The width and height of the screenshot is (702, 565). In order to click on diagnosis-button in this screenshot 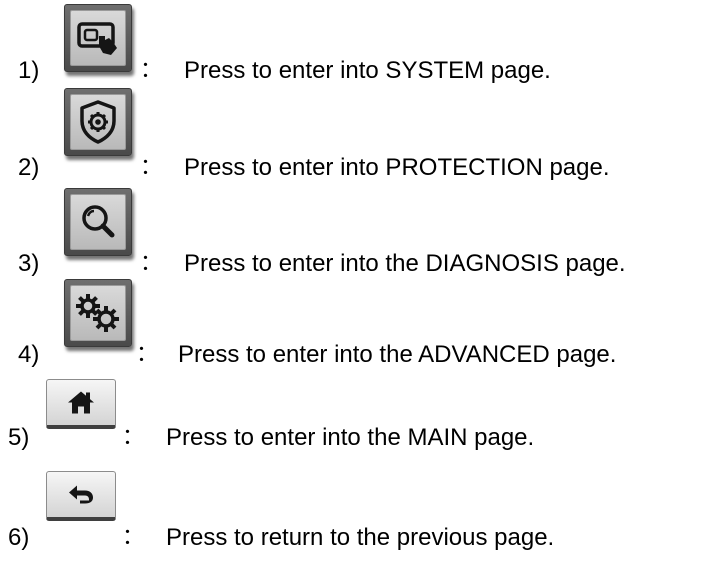, I will do `click(98, 222)`.